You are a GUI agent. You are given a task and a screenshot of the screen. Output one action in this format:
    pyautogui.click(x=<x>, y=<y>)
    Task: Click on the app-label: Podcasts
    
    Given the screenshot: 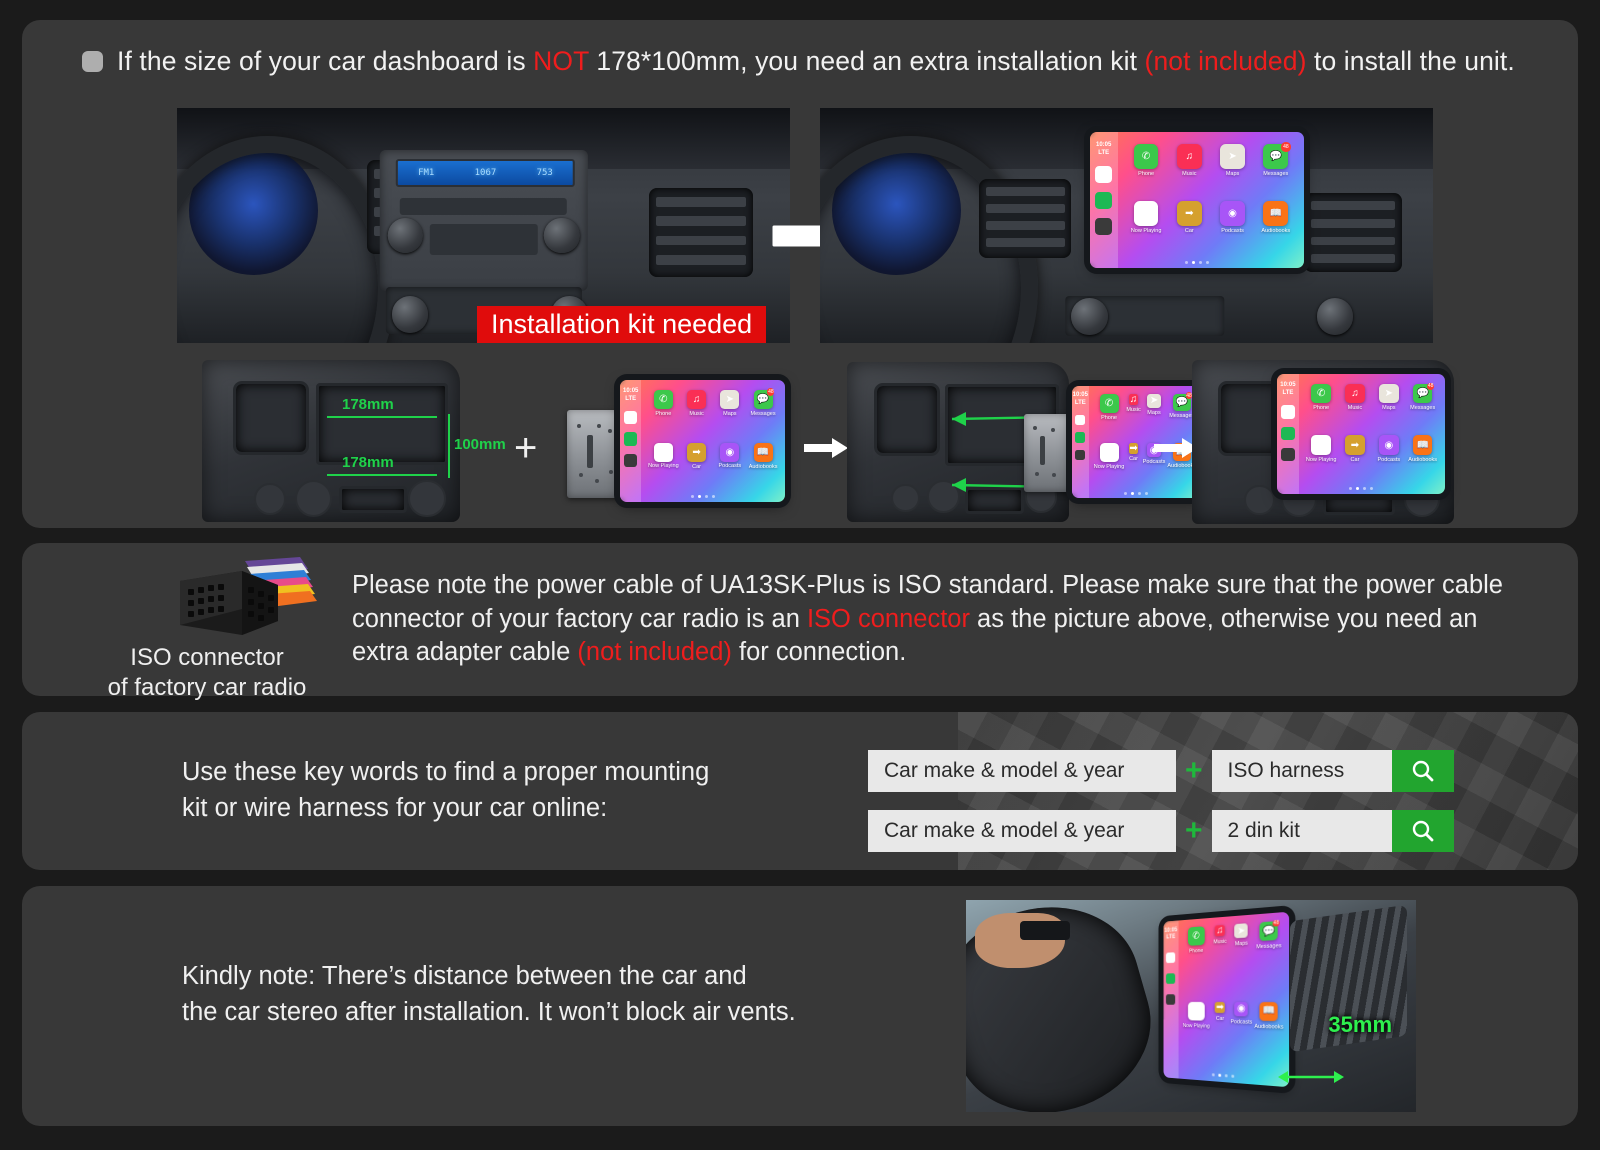 What is the action you would take?
    pyautogui.click(x=1154, y=462)
    